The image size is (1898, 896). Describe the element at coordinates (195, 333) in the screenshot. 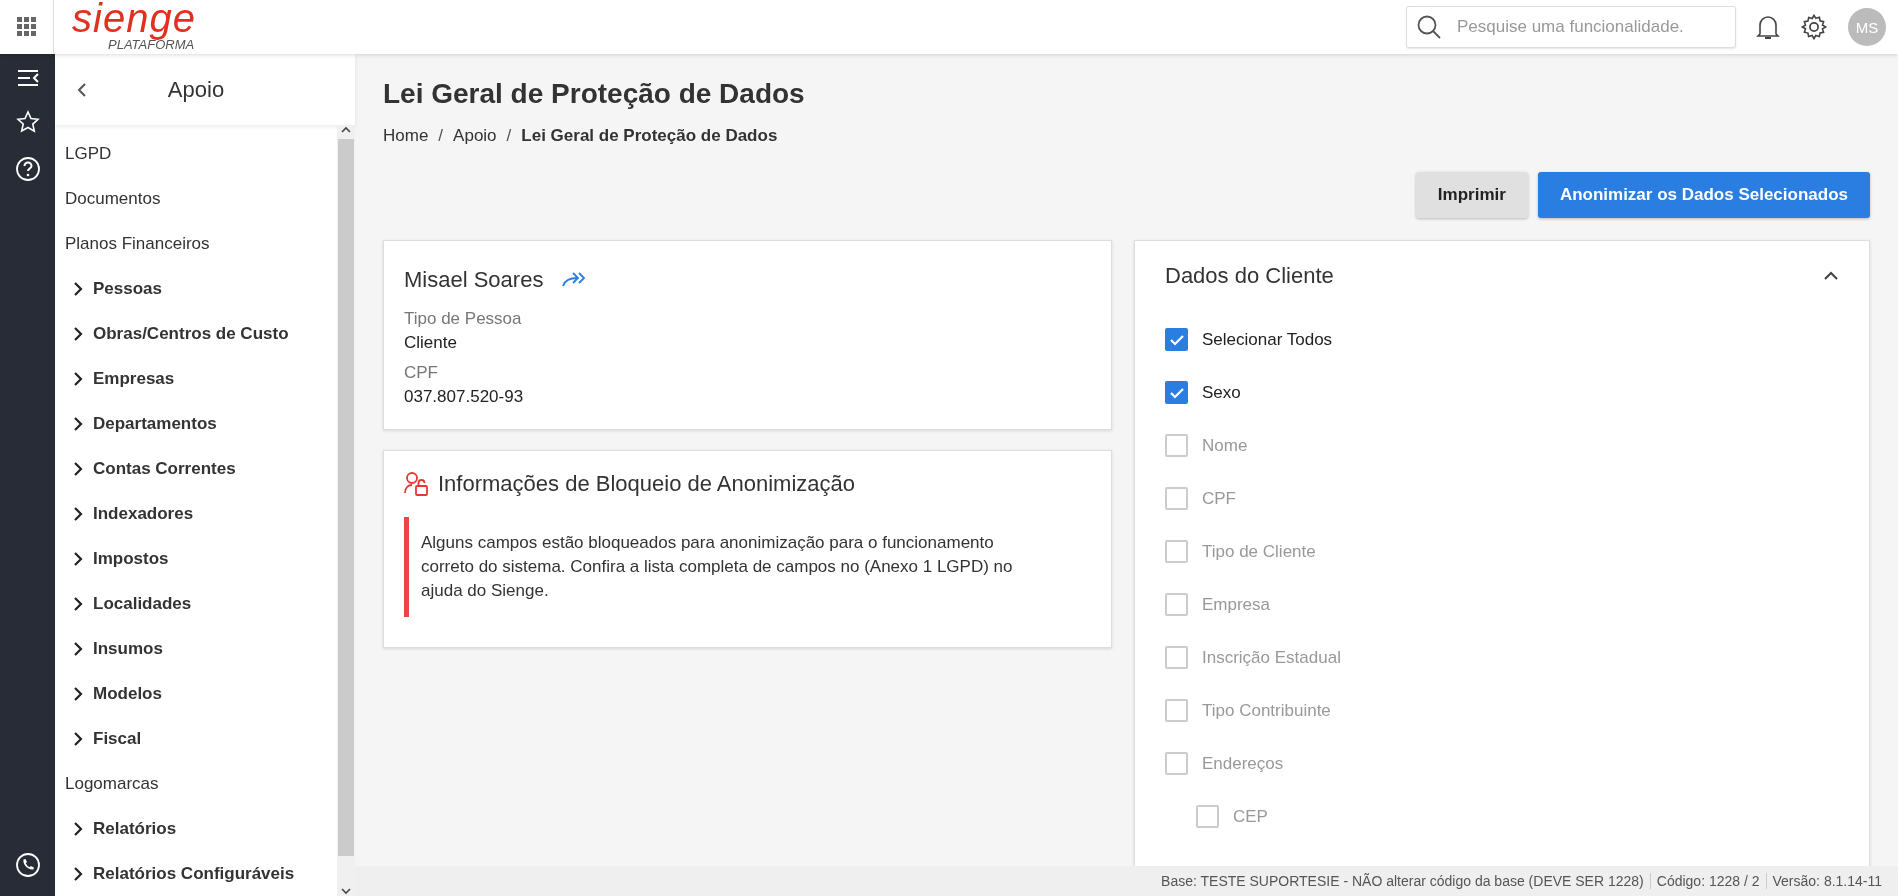

I see `sidebar-item: Obras/Centros de Custo` at that location.